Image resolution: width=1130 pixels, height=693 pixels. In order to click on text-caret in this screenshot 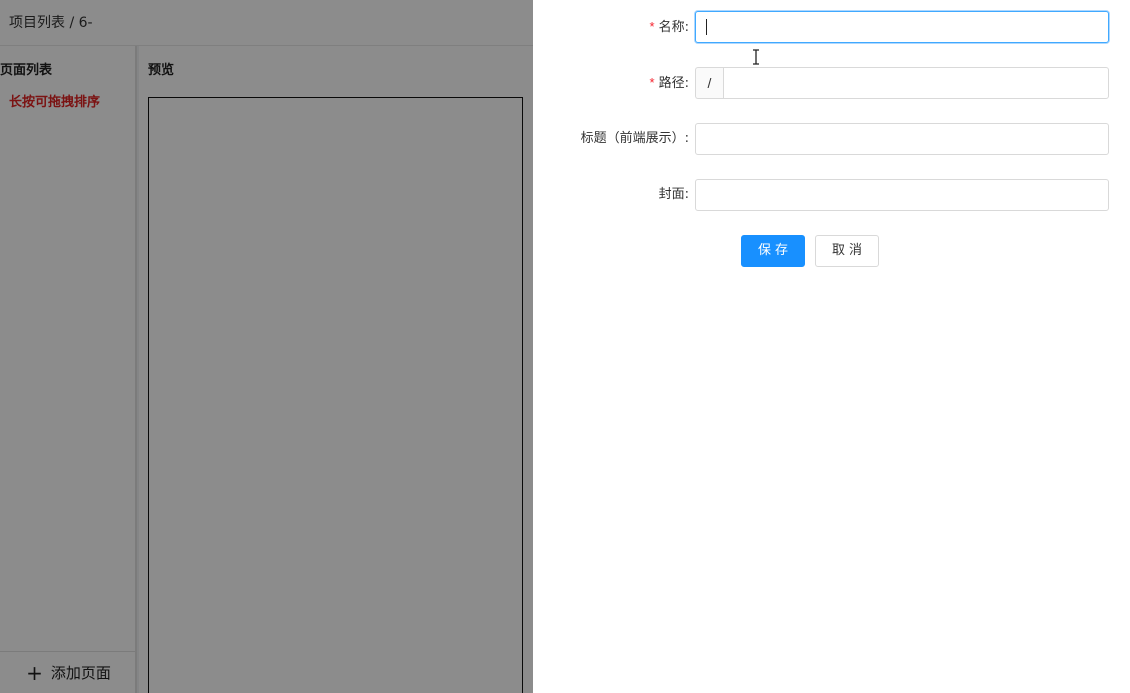, I will do `click(706, 27)`.